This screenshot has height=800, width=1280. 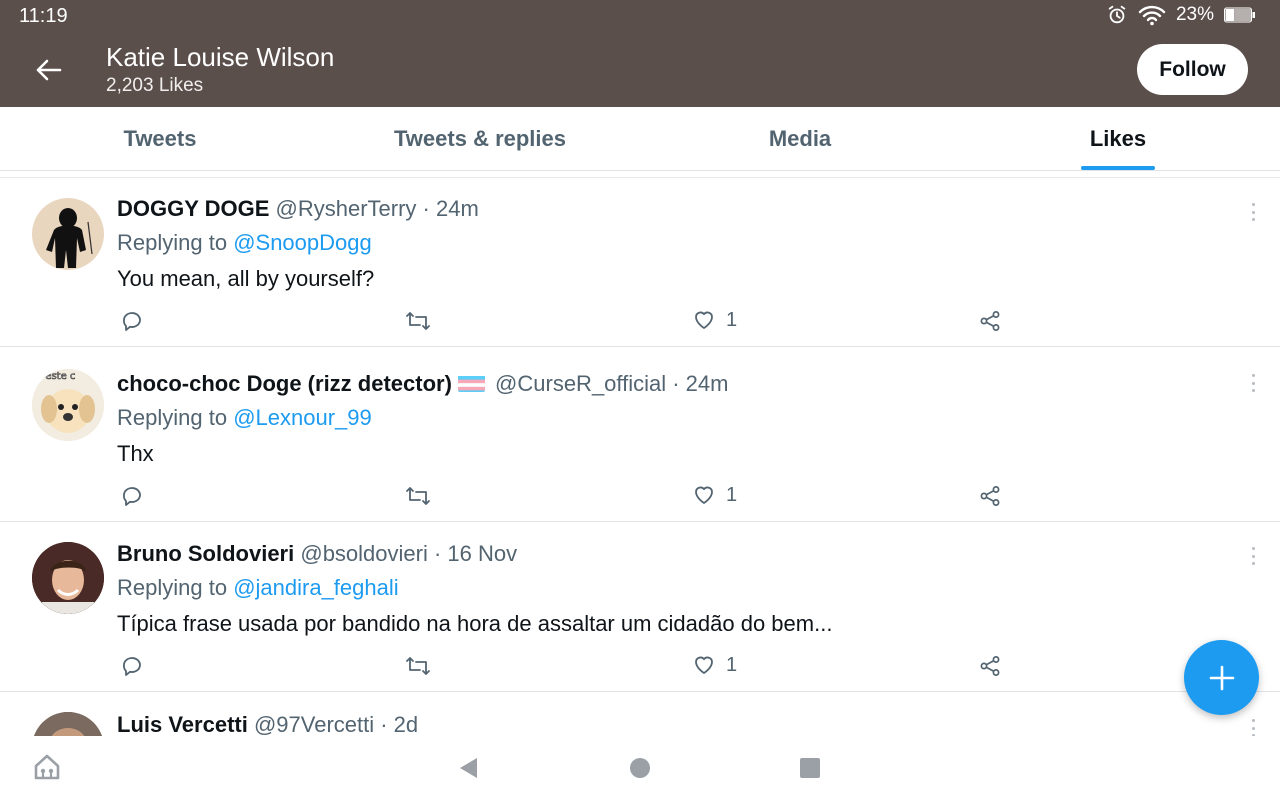 I want to click on author-handle-time: @CurseR_official · 24m, so click(x=608, y=383).